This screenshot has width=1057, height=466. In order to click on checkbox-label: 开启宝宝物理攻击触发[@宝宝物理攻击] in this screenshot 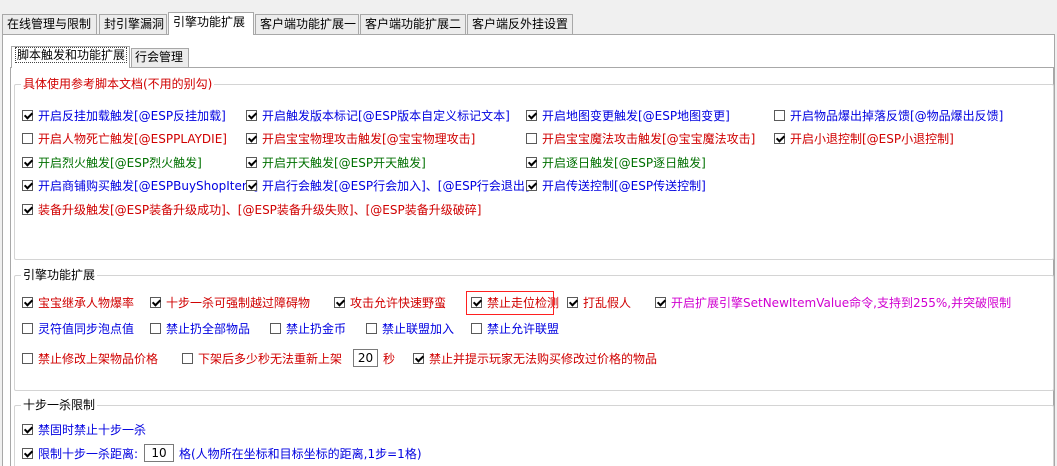, I will do `click(369, 139)`.